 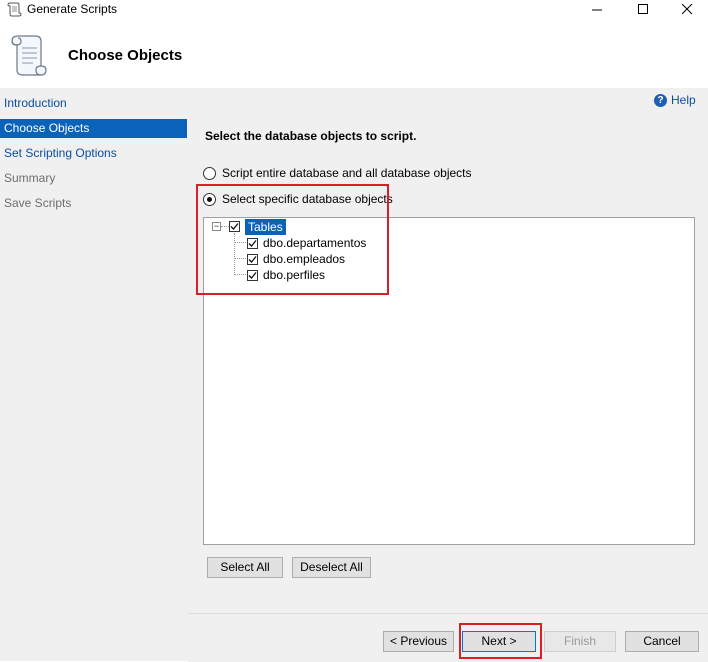 What do you see at coordinates (209, 173) in the screenshot?
I see `radio-button-unchecked` at bounding box center [209, 173].